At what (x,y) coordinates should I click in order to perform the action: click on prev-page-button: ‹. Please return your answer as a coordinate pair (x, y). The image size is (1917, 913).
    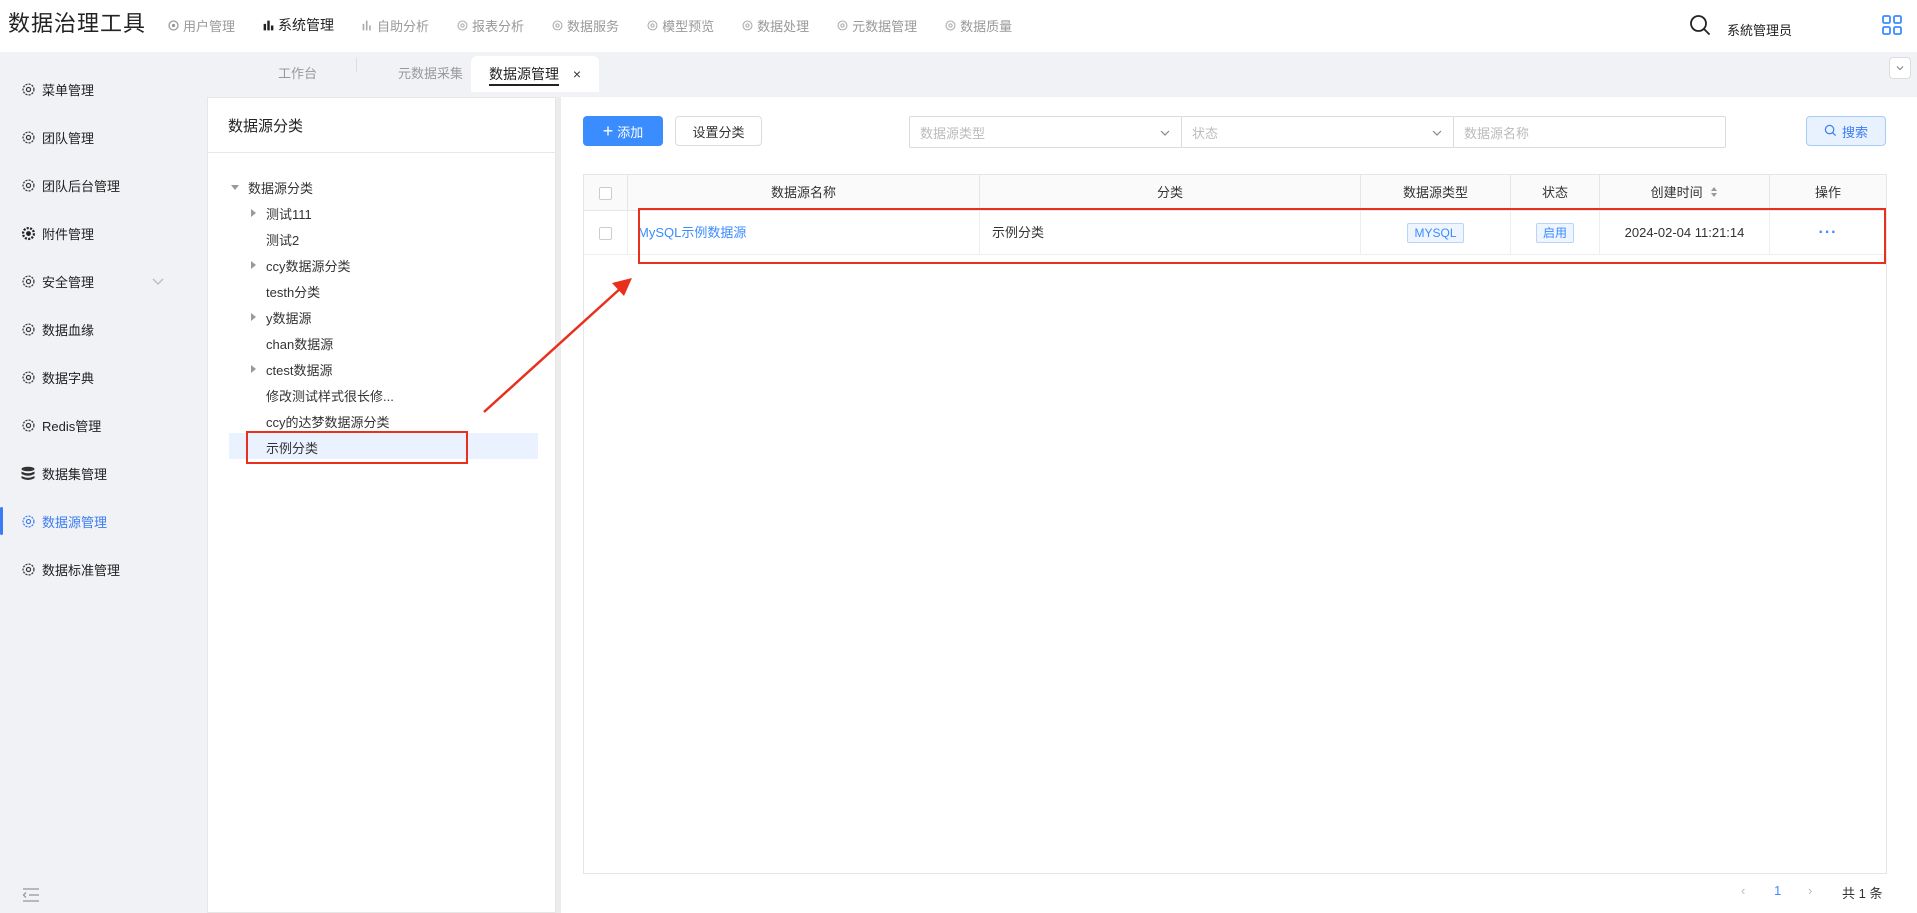
    Looking at the image, I should click on (1743, 890).